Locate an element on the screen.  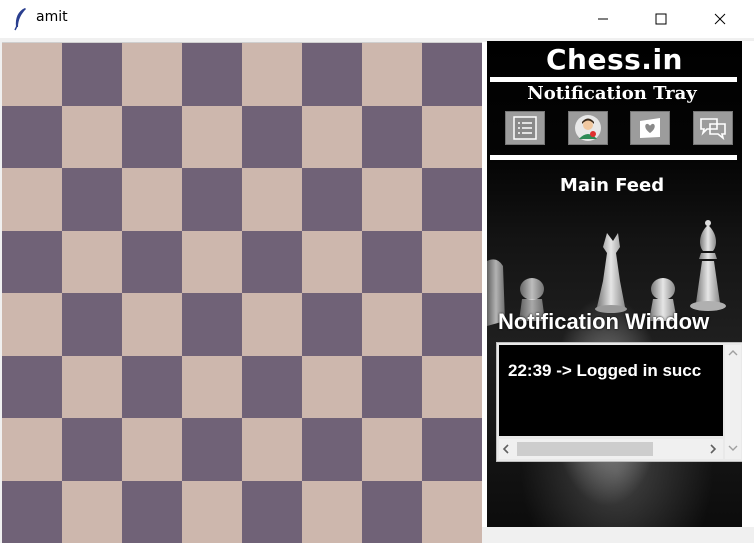
chat-bubbles-icon is located at coordinates (713, 128).